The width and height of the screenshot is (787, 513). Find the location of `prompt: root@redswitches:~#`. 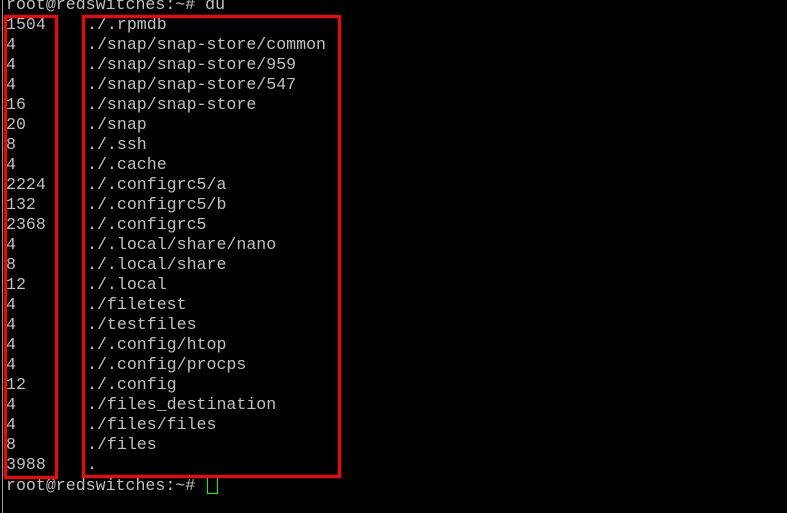

prompt: root@redswitches:~# is located at coordinates (101, 7).